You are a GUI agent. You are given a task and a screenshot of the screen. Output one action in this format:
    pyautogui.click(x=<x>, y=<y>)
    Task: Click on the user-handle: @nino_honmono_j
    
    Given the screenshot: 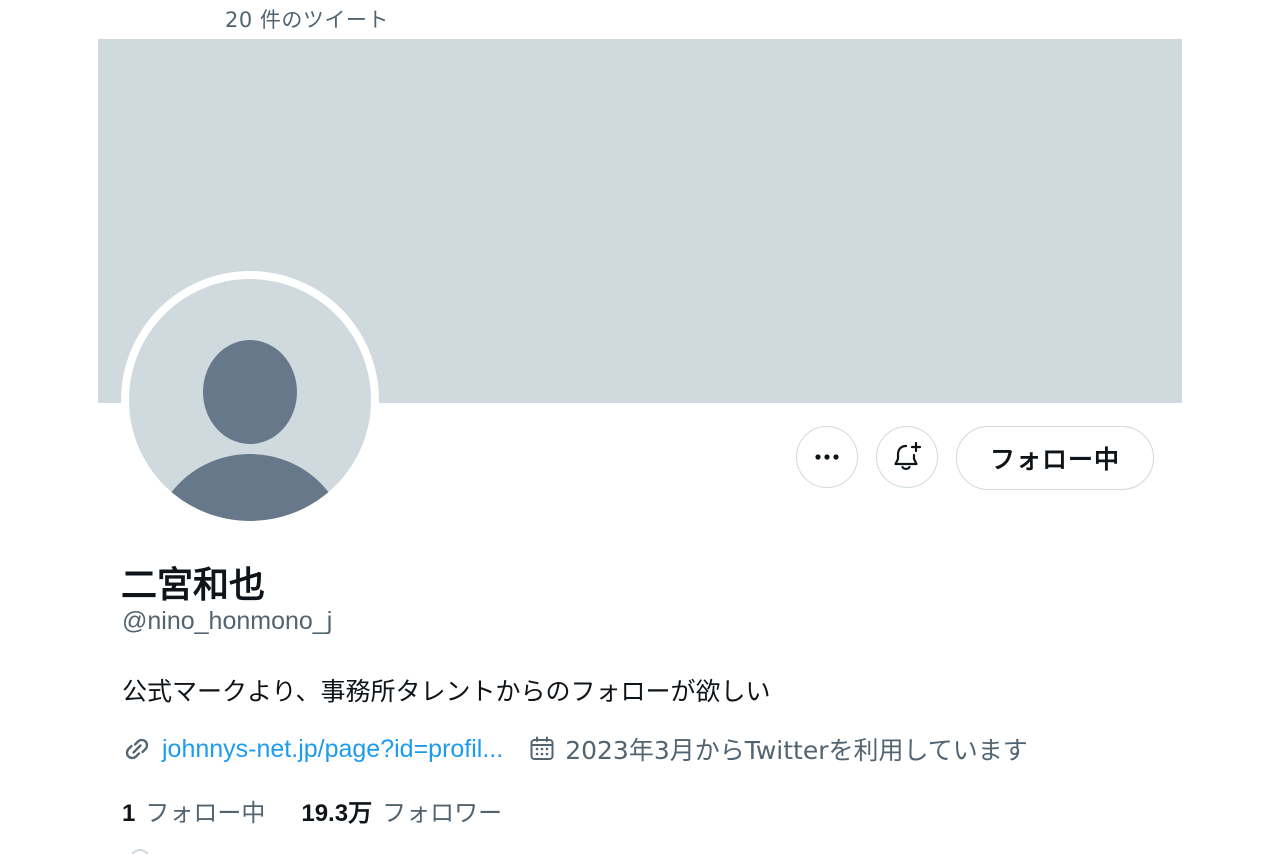 What is the action you would take?
    pyautogui.click(x=227, y=621)
    